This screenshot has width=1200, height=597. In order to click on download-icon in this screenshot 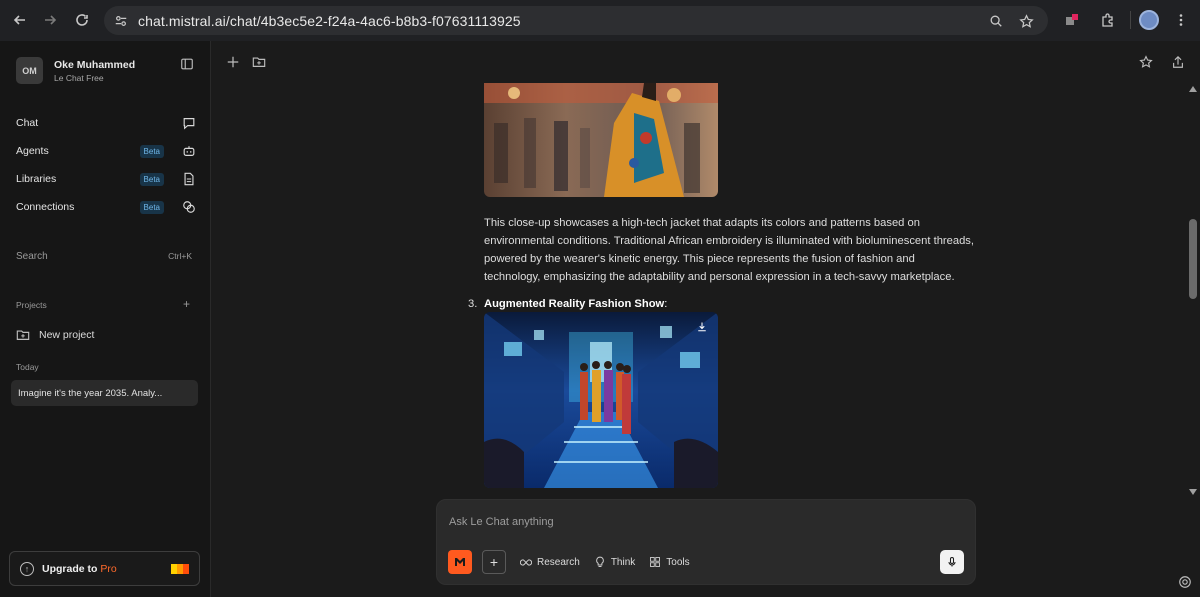, I will do `click(703, 327)`.